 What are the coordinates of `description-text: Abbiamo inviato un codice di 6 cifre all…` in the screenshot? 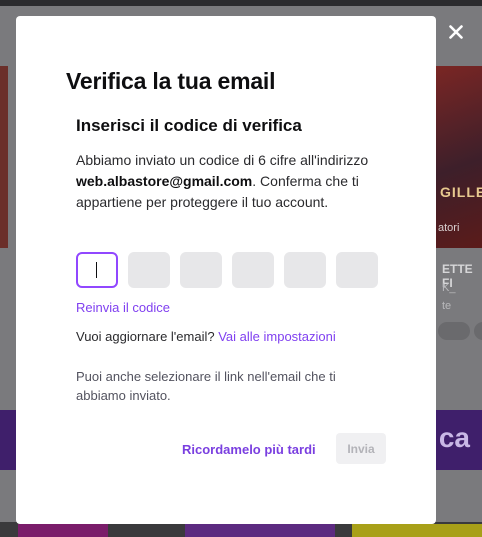 It's located at (222, 160).